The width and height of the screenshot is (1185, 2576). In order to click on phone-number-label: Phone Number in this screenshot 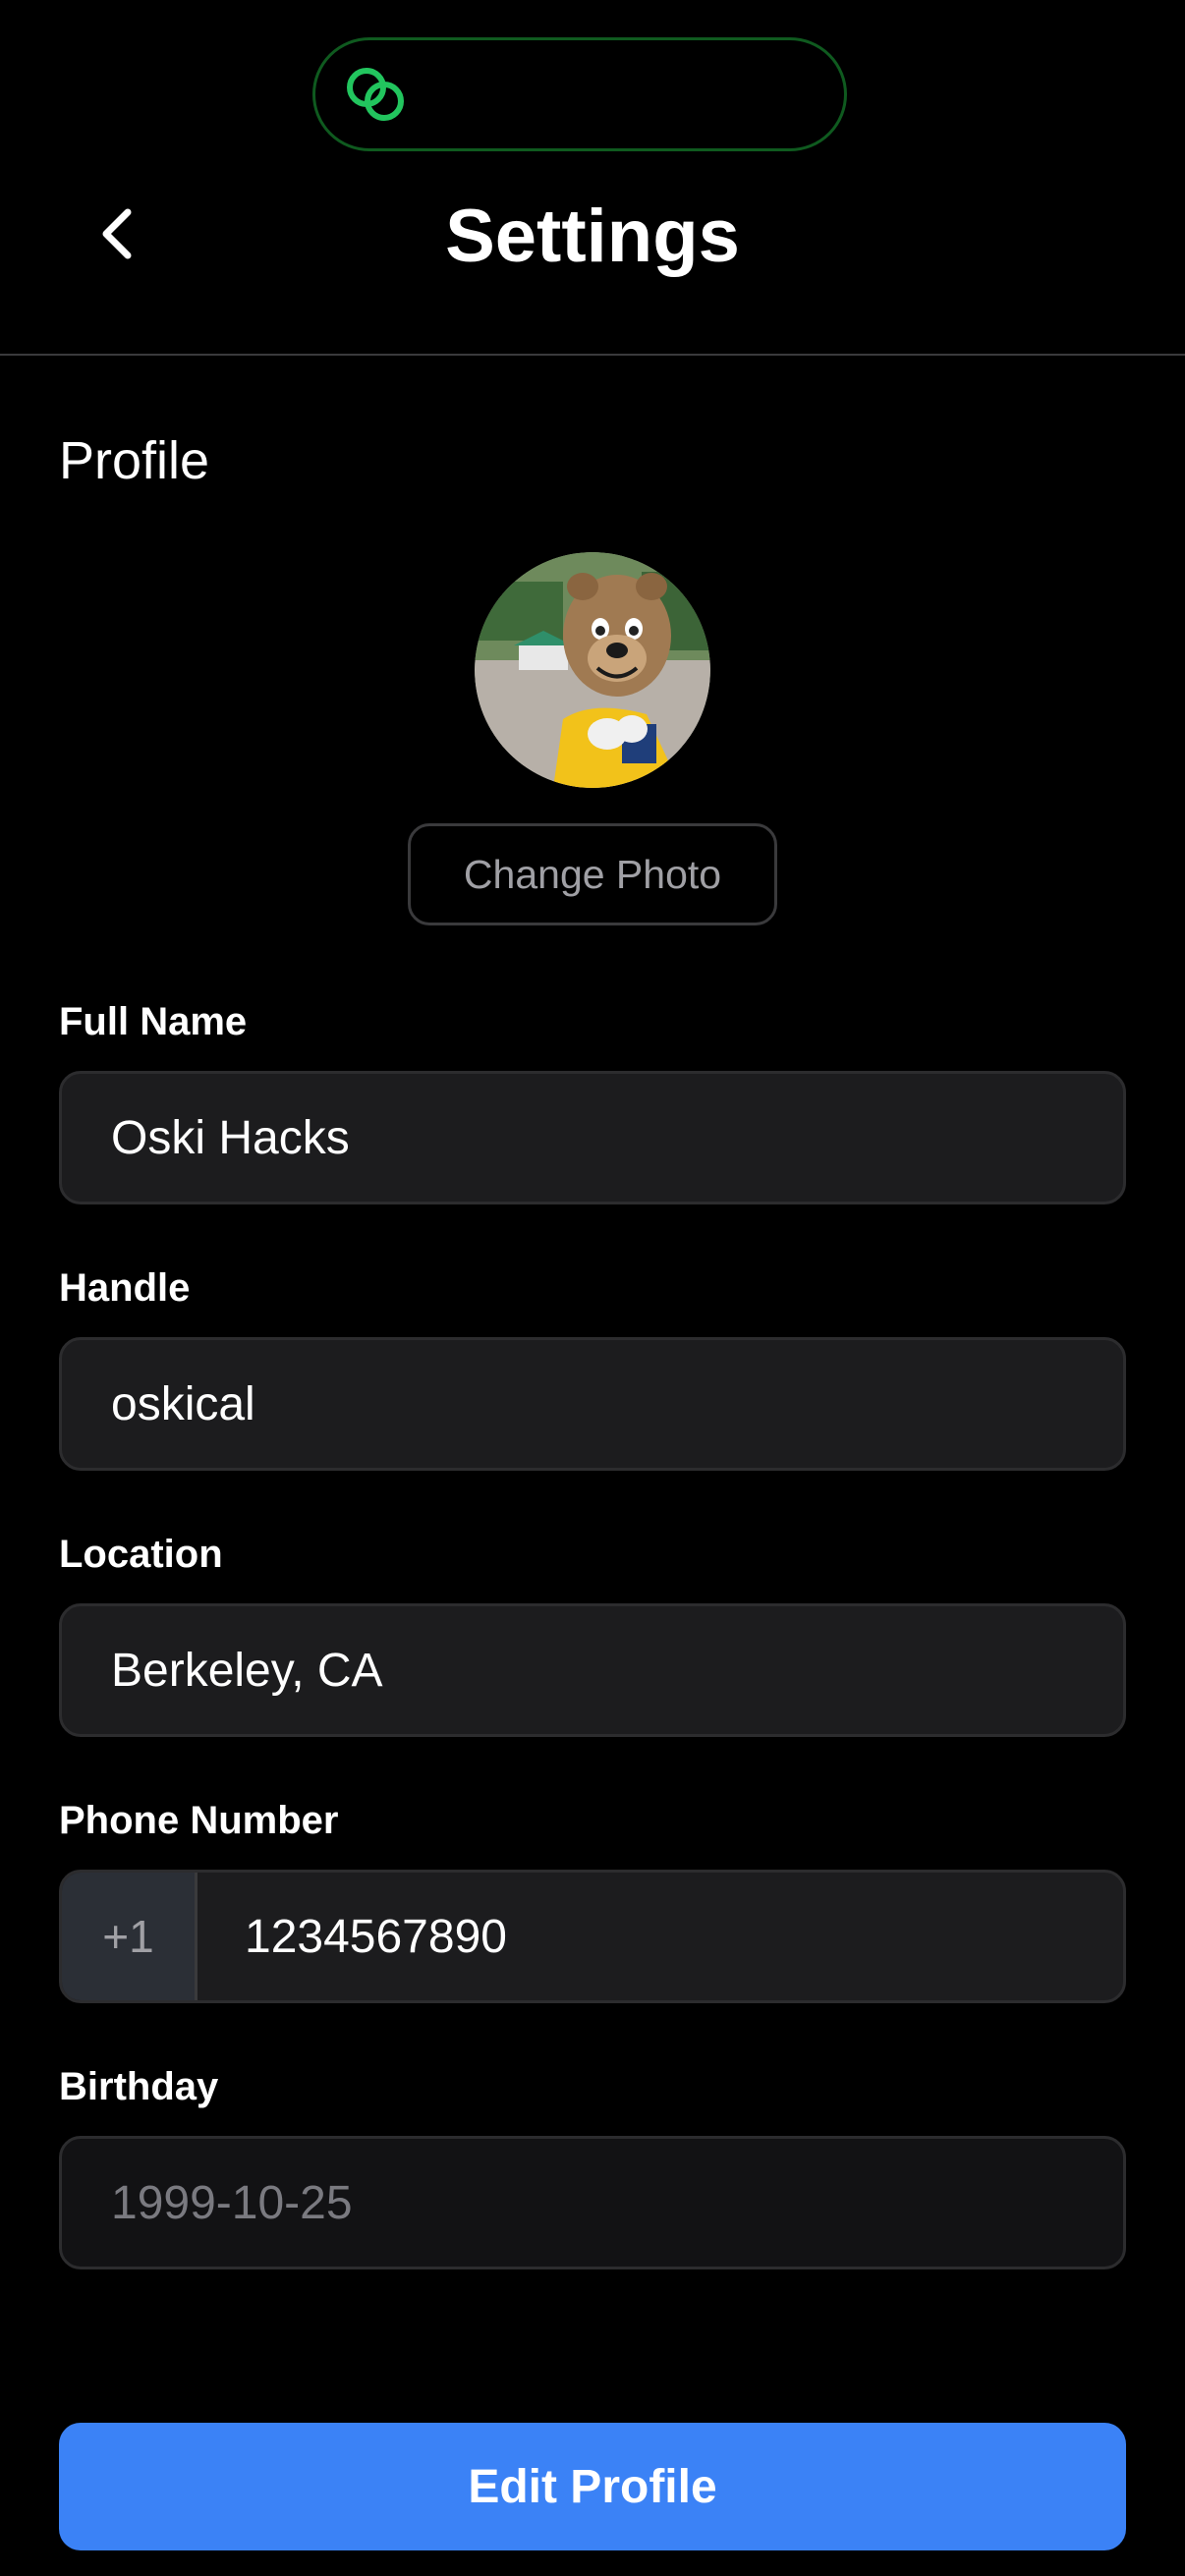, I will do `click(199, 1820)`.